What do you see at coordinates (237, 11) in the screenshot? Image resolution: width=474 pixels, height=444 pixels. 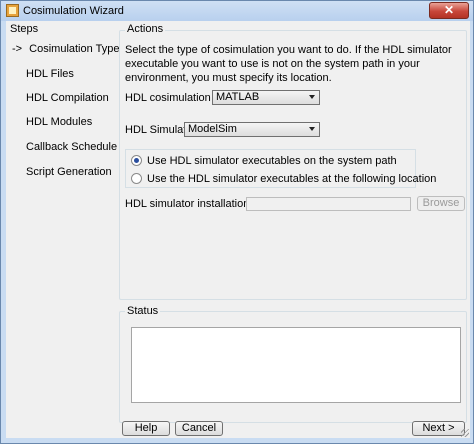 I see `title-bar: Cosimulation Wizard ✕` at bounding box center [237, 11].